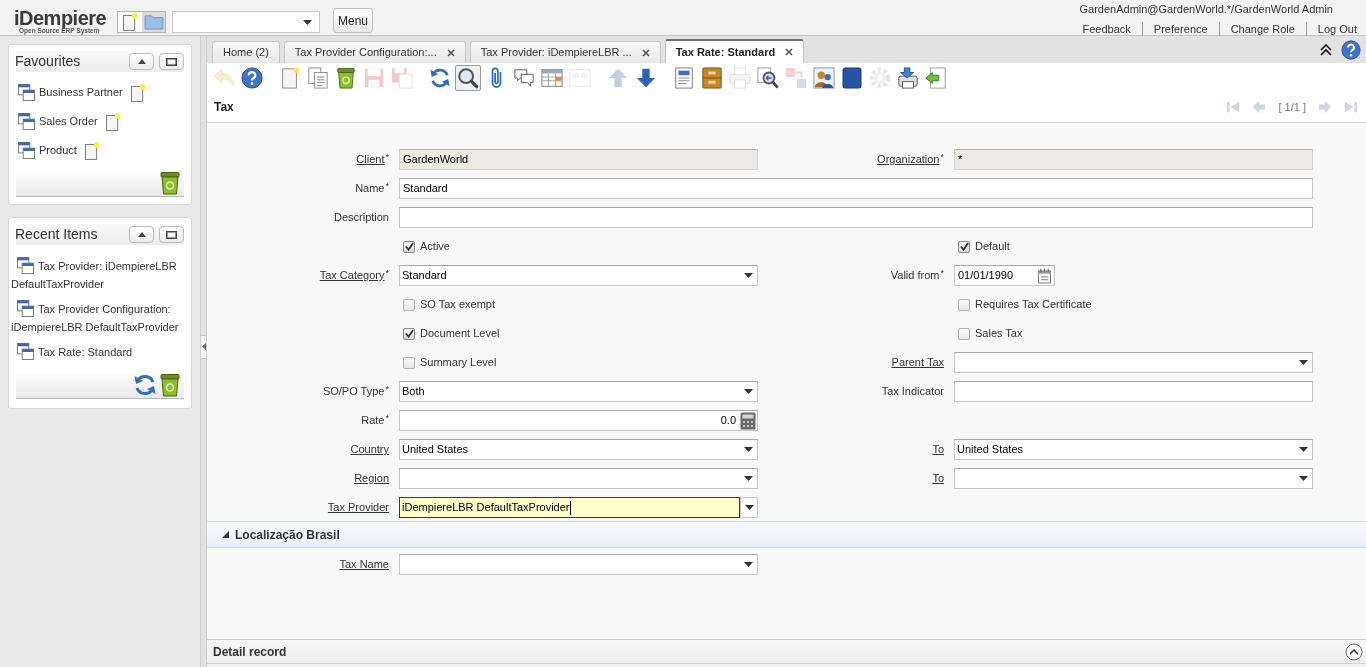 Image resolution: width=1366 pixels, height=667 pixels. What do you see at coordinates (1004, 275) in the screenshot?
I see `date-field: 01/01/1990` at bounding box center [1004, 275].